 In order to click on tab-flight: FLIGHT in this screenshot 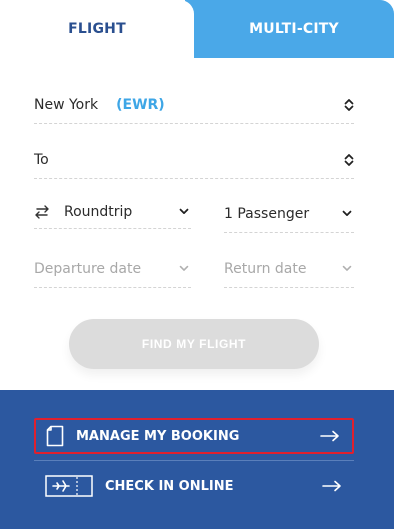, I will do `click(97, 29)`.